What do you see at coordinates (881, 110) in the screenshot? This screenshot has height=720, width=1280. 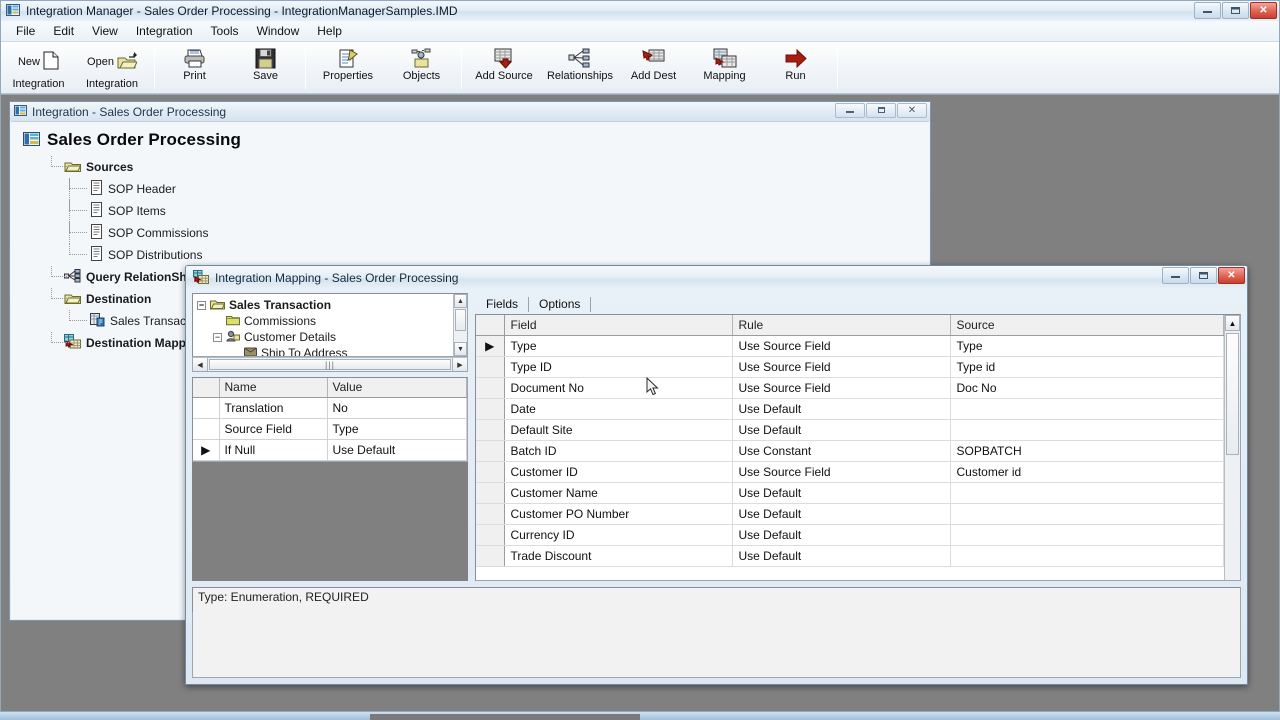 I see `integration-maximize-button` at bounding box center [881, 110].